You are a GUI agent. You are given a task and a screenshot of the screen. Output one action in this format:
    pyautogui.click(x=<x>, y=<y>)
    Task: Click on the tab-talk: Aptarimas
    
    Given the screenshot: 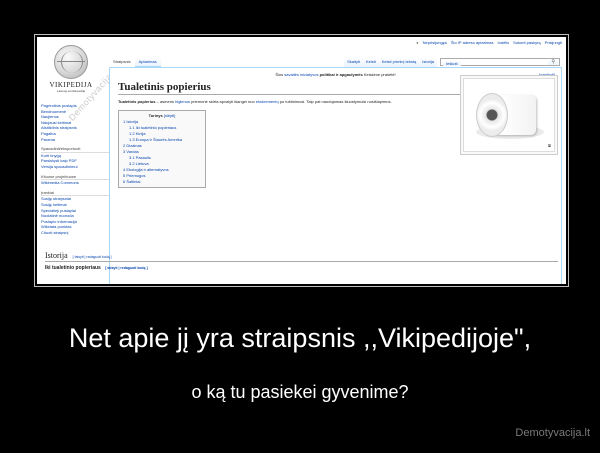 What is the action you would take?
    pyautogui.click(x=147, y=62)
    